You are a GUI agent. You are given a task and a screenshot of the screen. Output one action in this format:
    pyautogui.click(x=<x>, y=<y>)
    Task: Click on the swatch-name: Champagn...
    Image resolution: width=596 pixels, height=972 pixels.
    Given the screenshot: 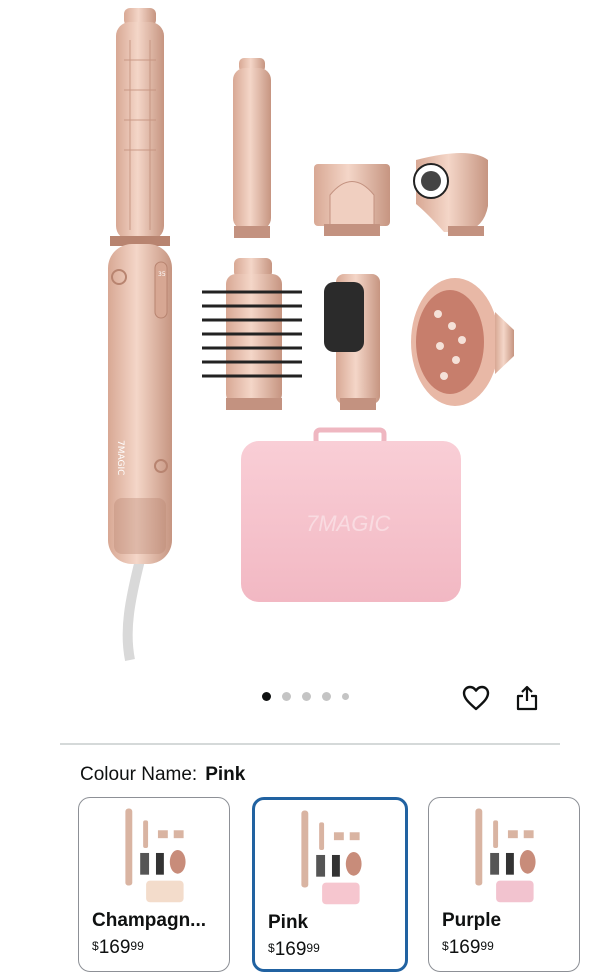 What is the action you would take?
    pyautogui.click(x=149, y=920)
    